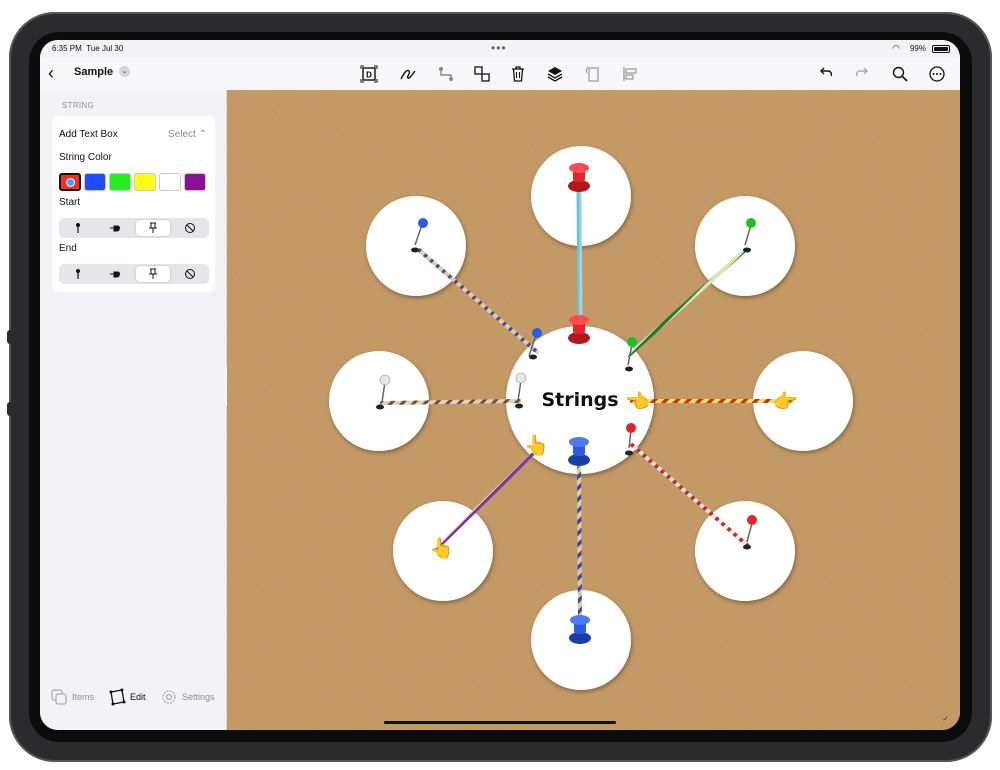  I want to click on chevron-down-icon: ⌄, so click(124, 71).